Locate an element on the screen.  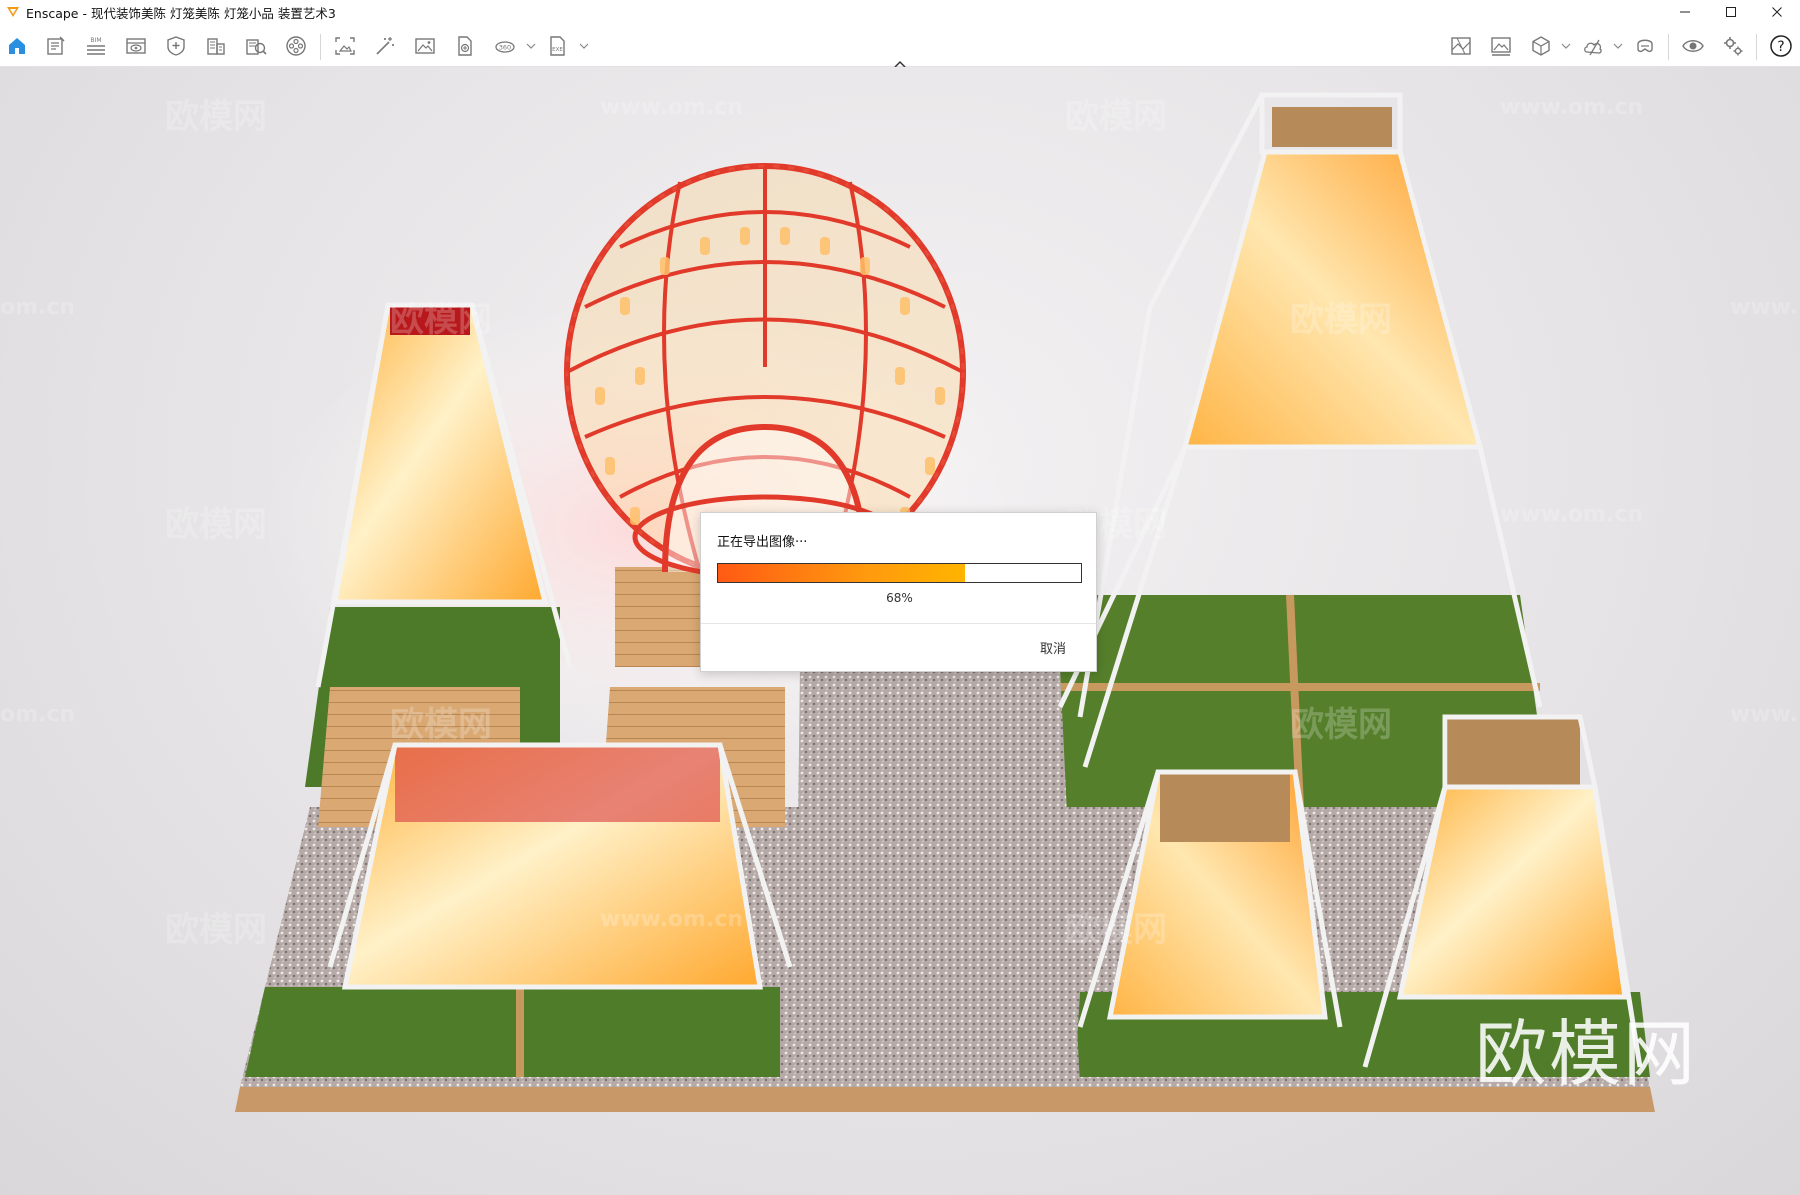
lamp-box-front-left is located at coordinates (560, 866).